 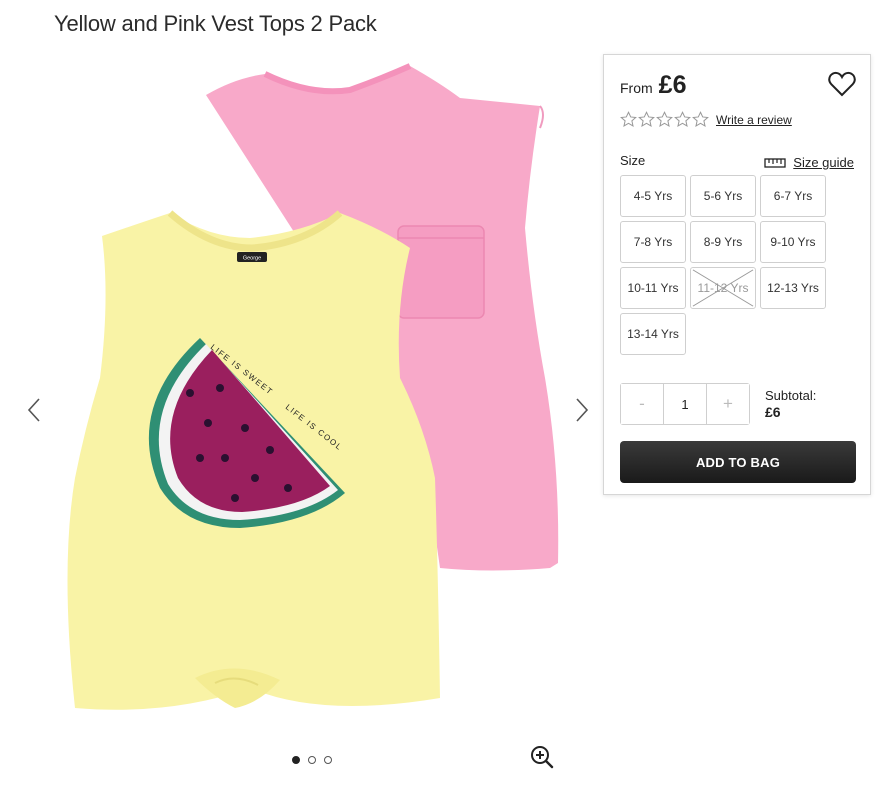 I want to click on size-option: 10-11 Yrs, so click(x=653, y=288).